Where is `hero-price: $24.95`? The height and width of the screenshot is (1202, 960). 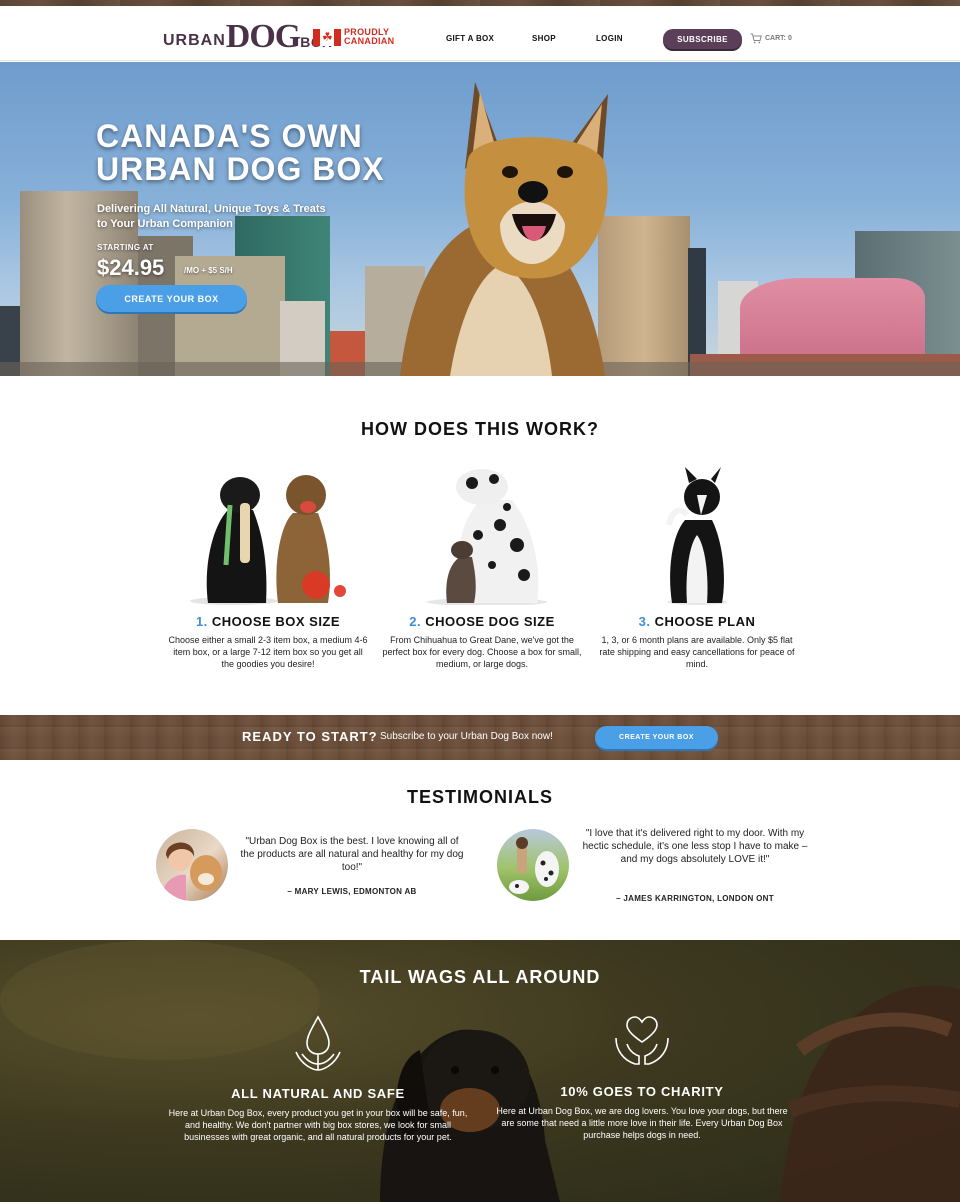 hero-price: $24.95 is located at coordinates (131, 267).